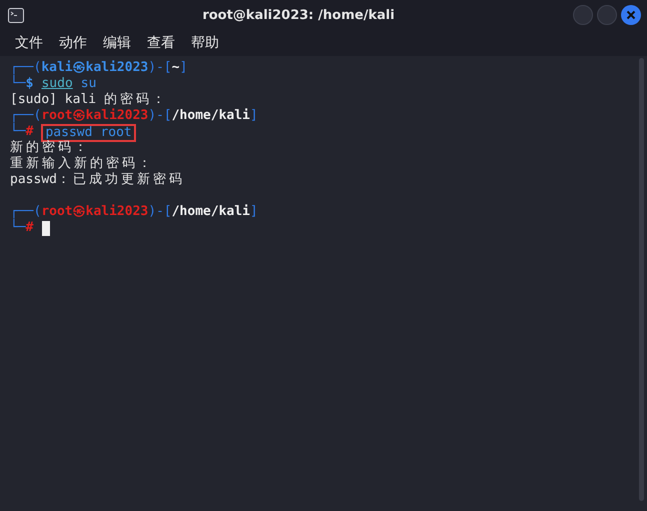 Image resolution: width=647 pixels, height=511 pixels. What do you see at coordinates (116, 132) in the screenshot?
I see `command-word: root` at bounding box center [116, 132].